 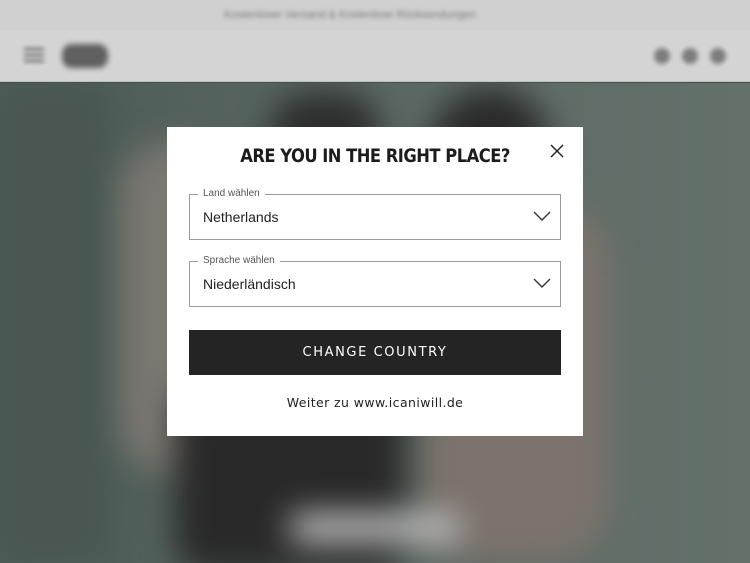 I want to click on country-select: Land wählen Netherlands, so click(x=375, y=213).